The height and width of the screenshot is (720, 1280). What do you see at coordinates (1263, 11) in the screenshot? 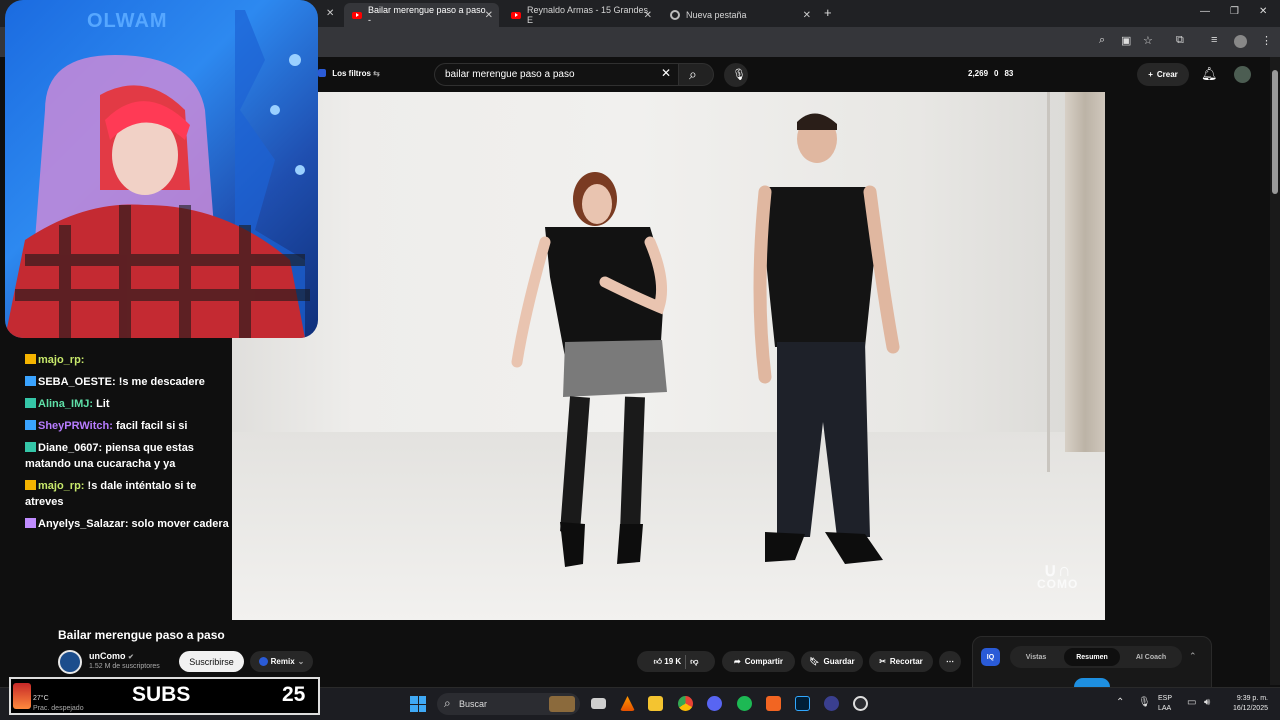
I see `window-close-icon: ✕` at bounding box center [1263, 11].